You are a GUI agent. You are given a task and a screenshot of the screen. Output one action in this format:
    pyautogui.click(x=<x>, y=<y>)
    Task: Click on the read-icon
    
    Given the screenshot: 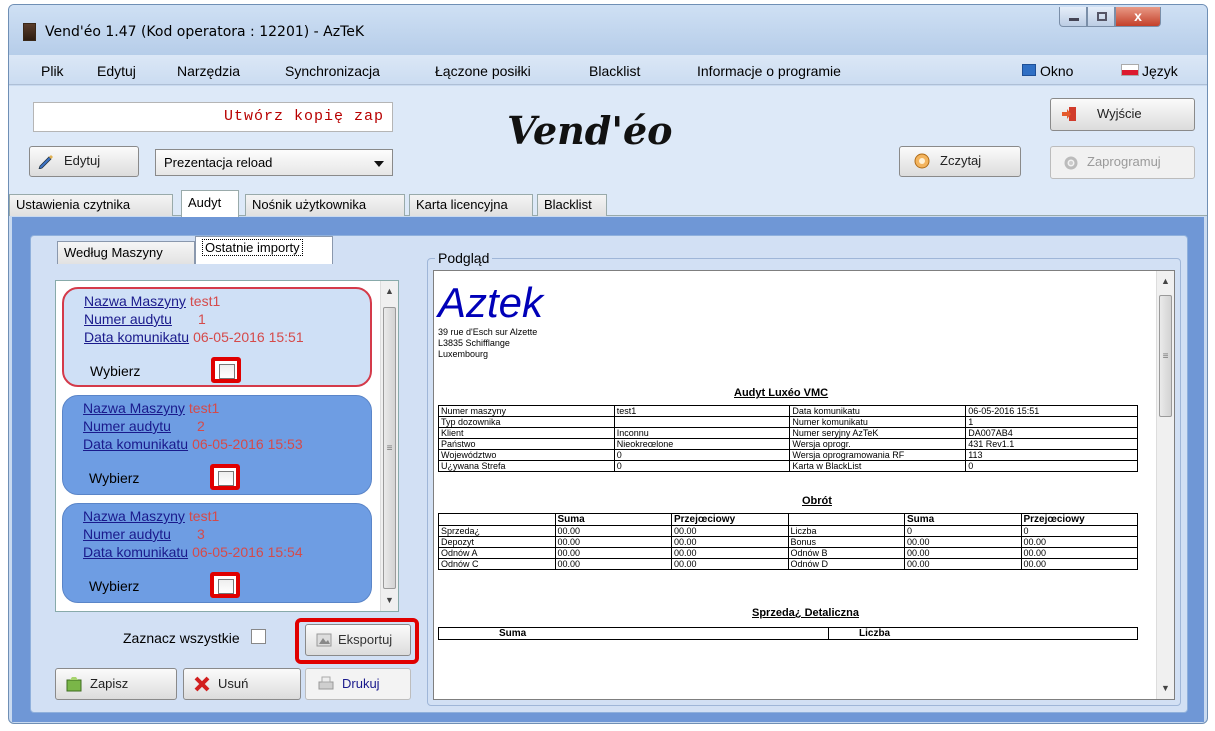 What is the action you would take?
    pyautogui.click(x=922, y=161)
    